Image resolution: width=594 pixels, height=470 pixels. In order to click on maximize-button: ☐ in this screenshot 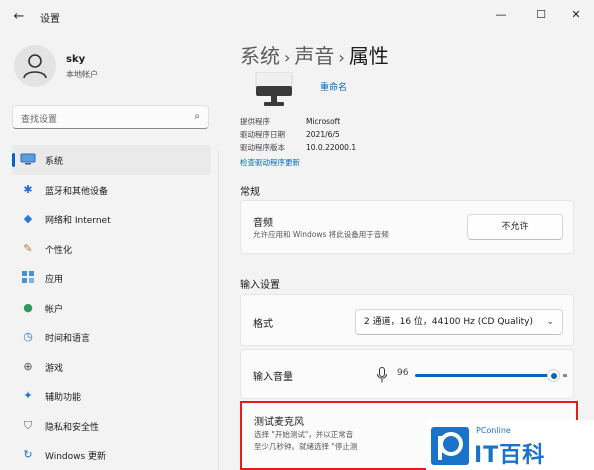, I will do `click(541, 15)`.